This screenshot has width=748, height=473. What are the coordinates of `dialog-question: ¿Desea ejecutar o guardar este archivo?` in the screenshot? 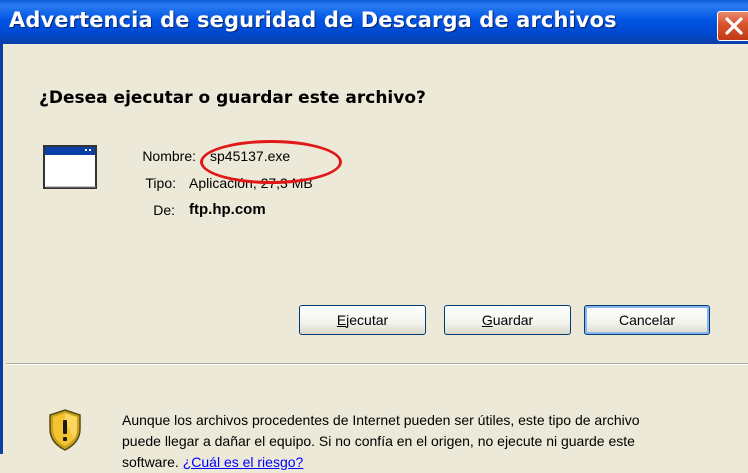 It's located at (232, 98).